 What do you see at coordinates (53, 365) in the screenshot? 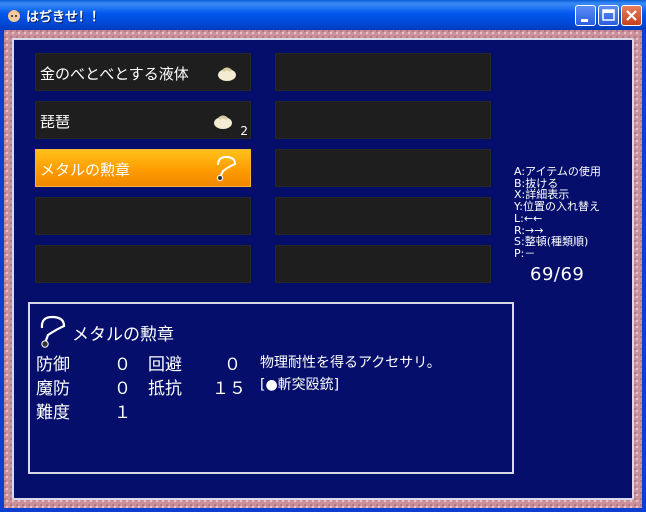
I see `stat-label: 防御` at bounding box center [53, 365].